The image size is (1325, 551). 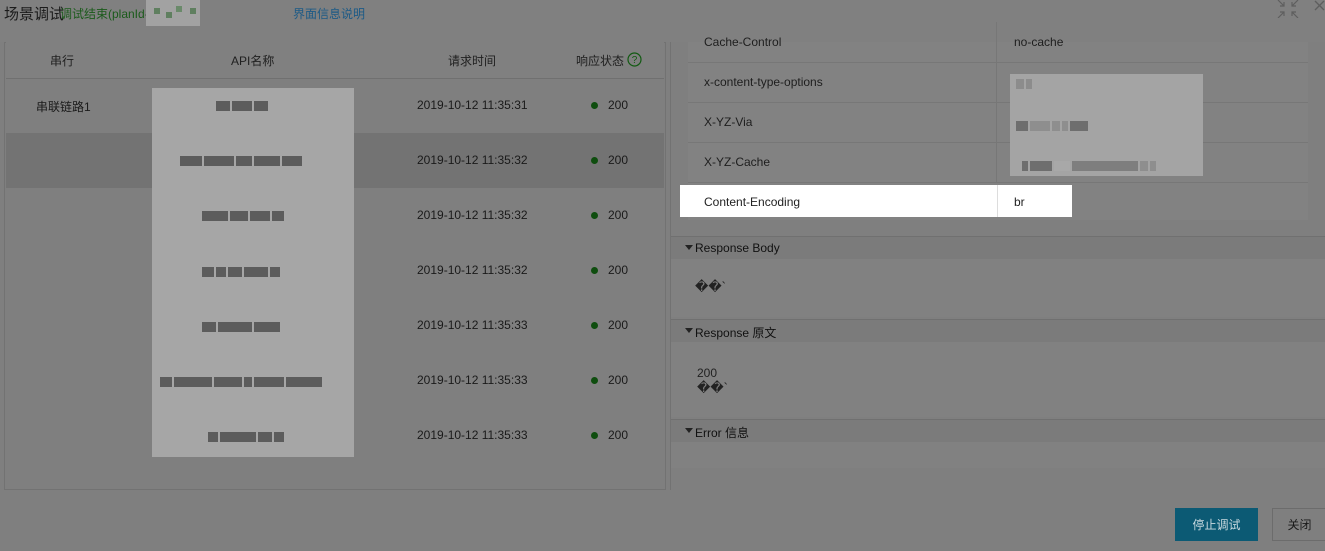 What do you see at coordinates (1019, 202) in the screenshot?
I see `header-value: br` at bounding box center [1019, 202].